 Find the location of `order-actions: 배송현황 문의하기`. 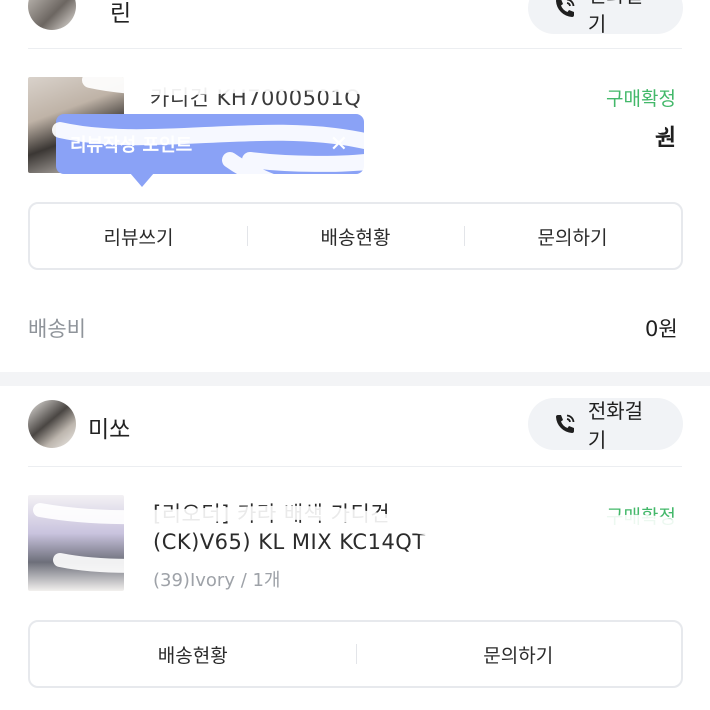

order-actions: 배송현황 문의하기 is located at coordinates (355, 654).